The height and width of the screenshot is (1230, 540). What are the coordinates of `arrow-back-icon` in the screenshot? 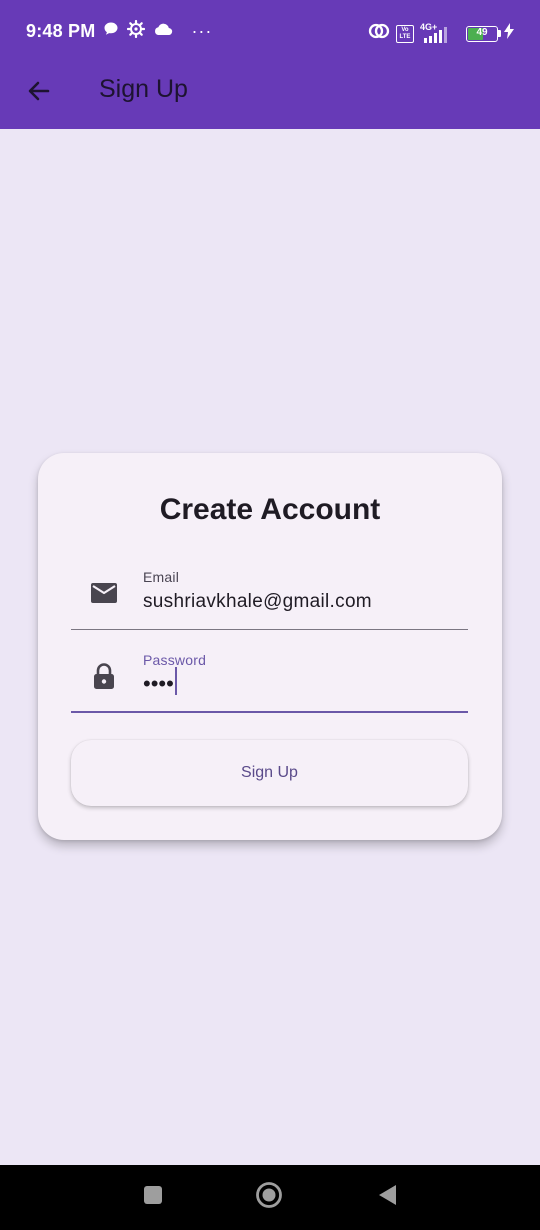 It's located at (39, 93).